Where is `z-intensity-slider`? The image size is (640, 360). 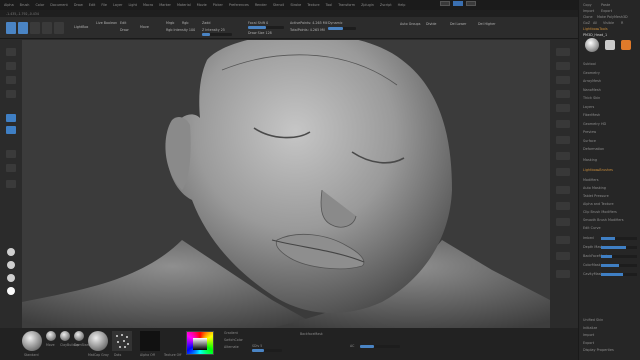 z-intensity-slider is located at coordinates (217, 34).